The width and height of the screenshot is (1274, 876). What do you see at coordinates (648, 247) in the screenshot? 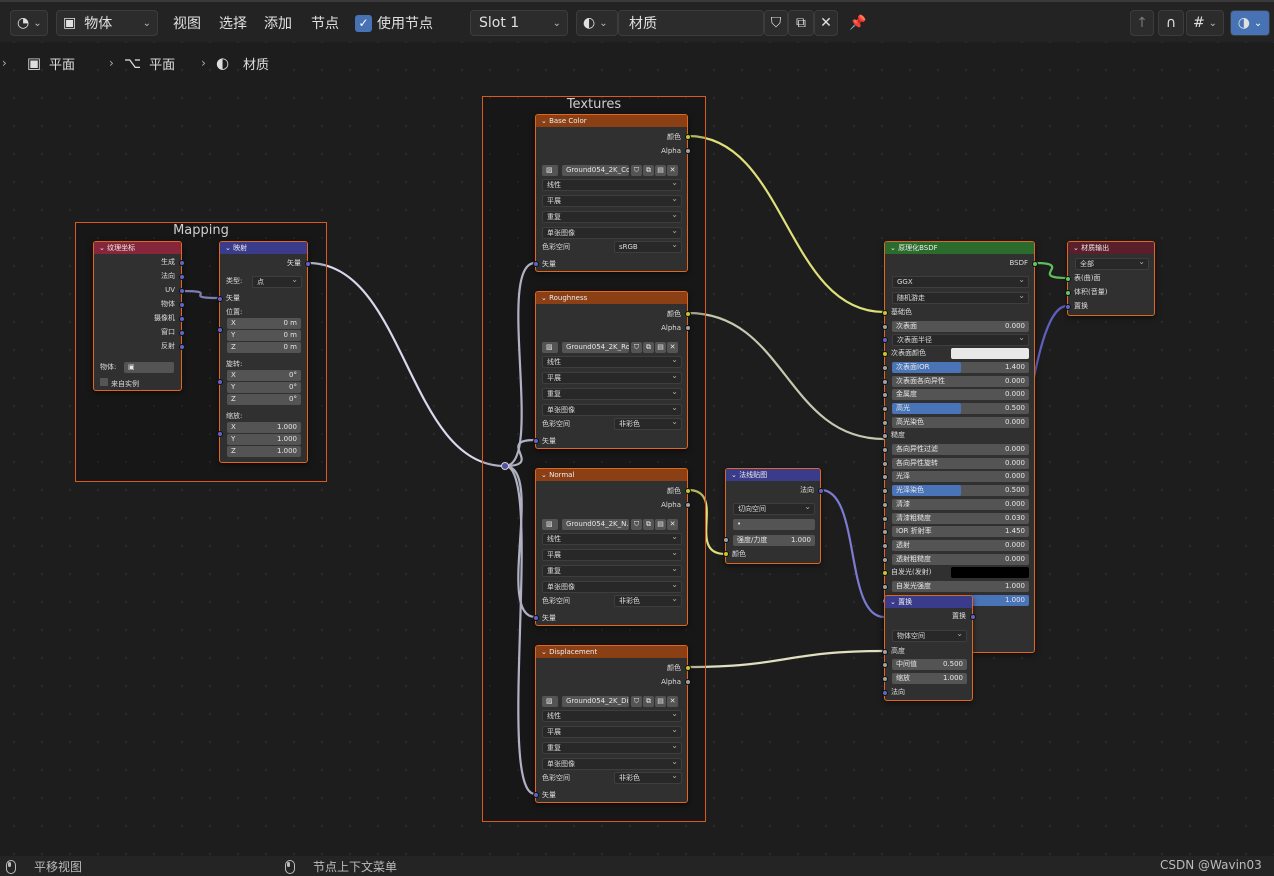
I see `colorspace-dropdown: sRGB` at bounding box center [648, 247].